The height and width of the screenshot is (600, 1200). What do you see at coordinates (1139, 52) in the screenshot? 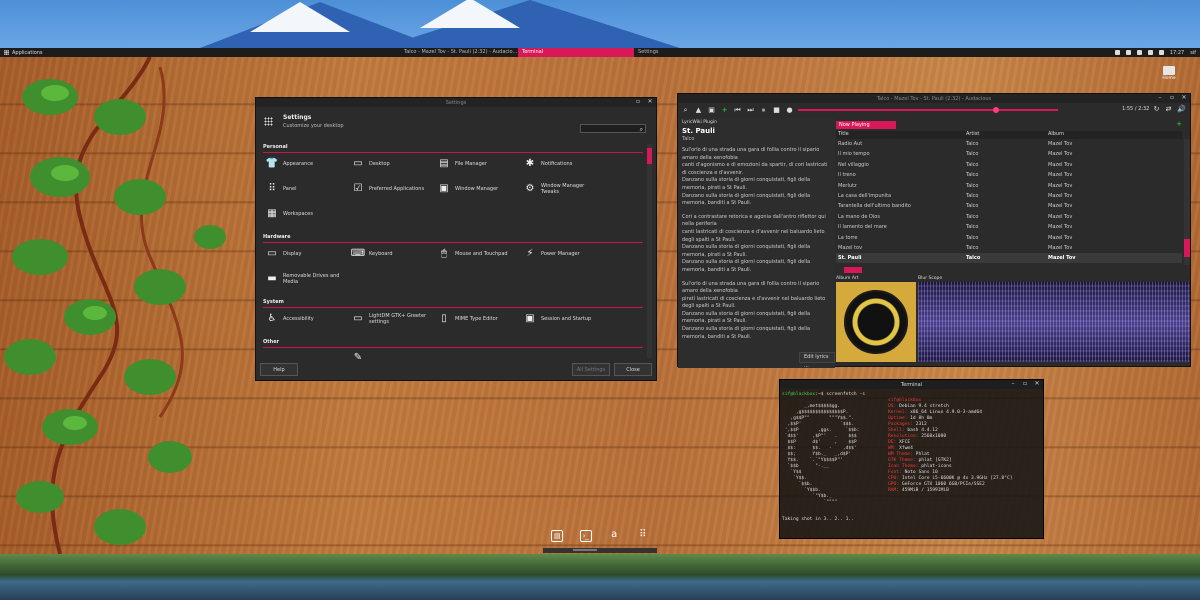
I see `bluetooth-icon` at bounding box center [1139, 52].